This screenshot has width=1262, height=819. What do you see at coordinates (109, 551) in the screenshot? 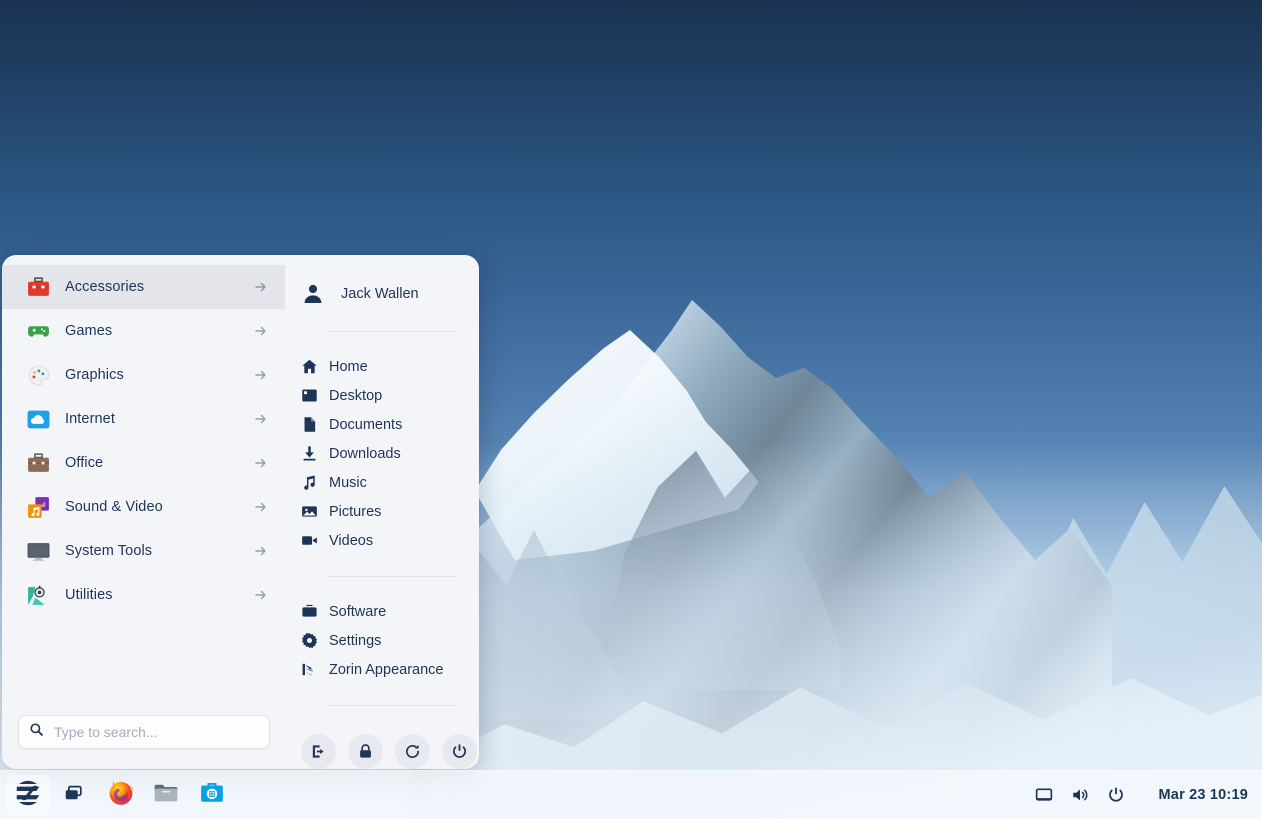
I see `category-label: System Tools` at bounding box center [109, 551].